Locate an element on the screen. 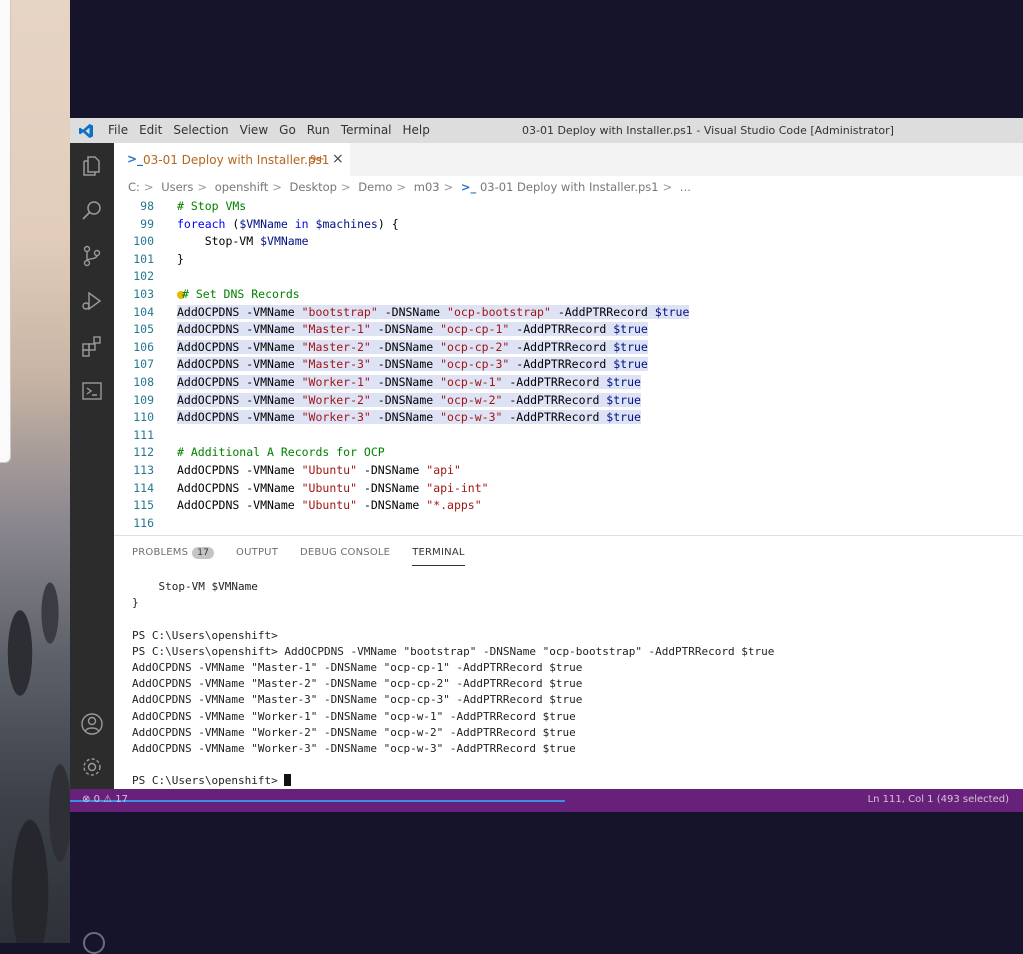 The height and width of the screenshot is (954, 1023). activity-bar is located at coordinates (92, 466).